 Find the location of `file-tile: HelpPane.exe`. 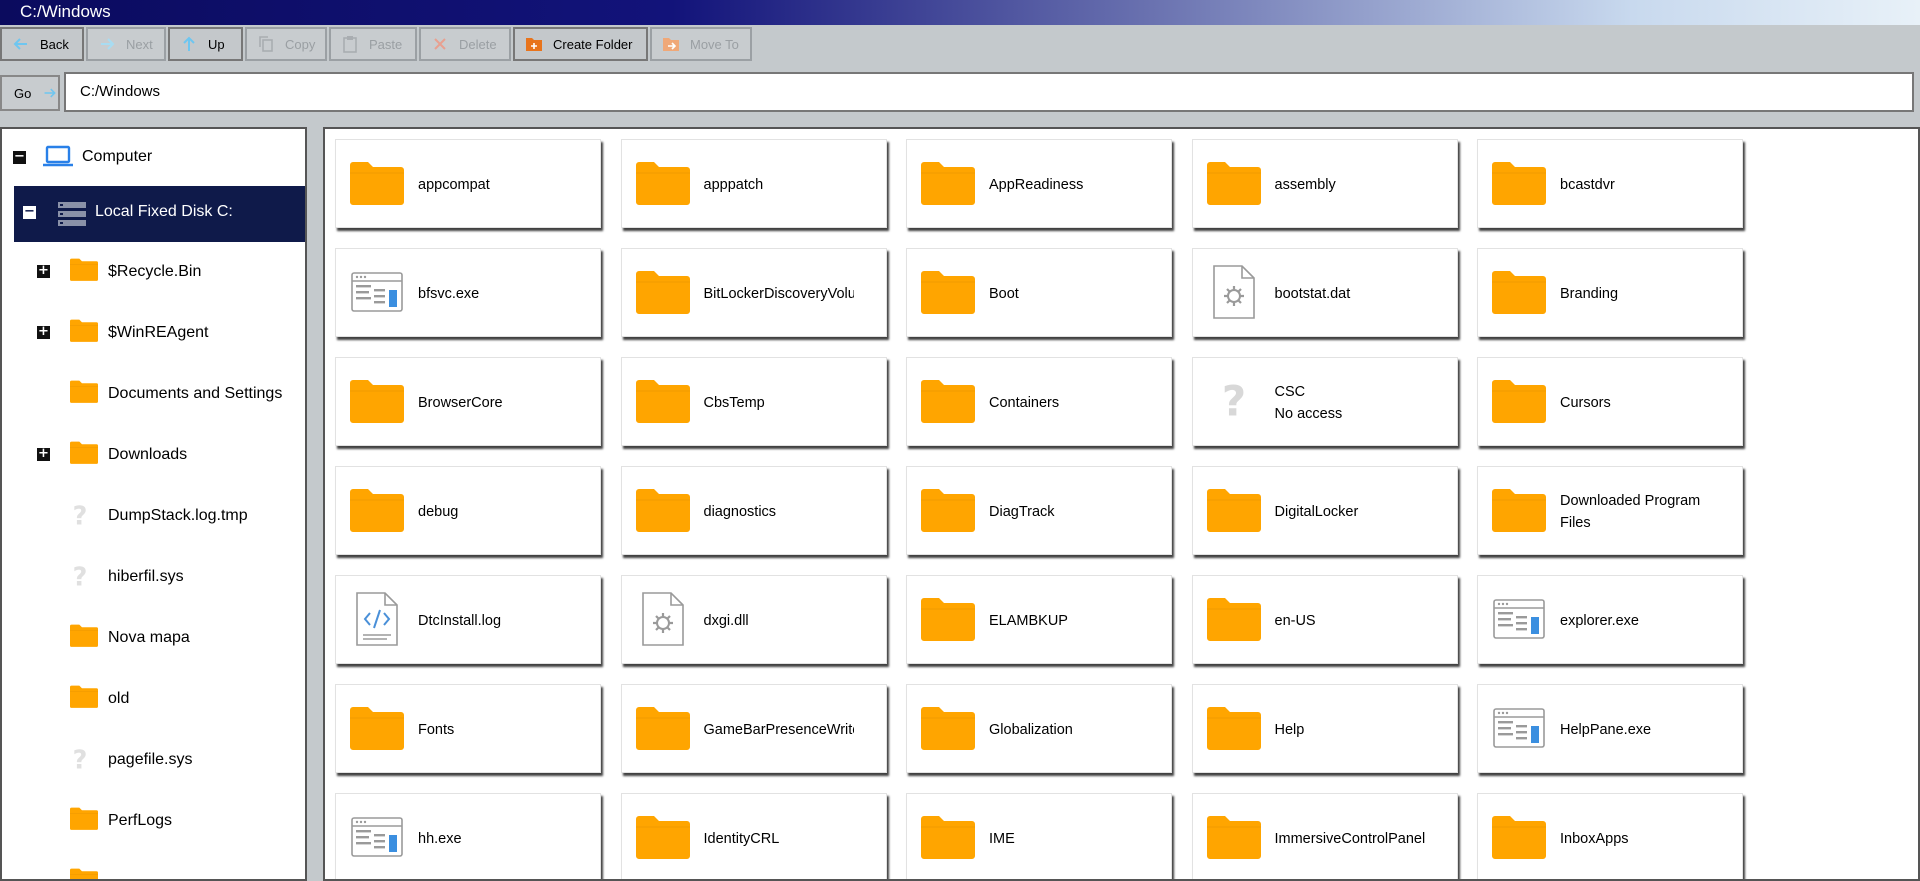

file-tile: HelpPane.exe is located at coordinates (1610, 728).